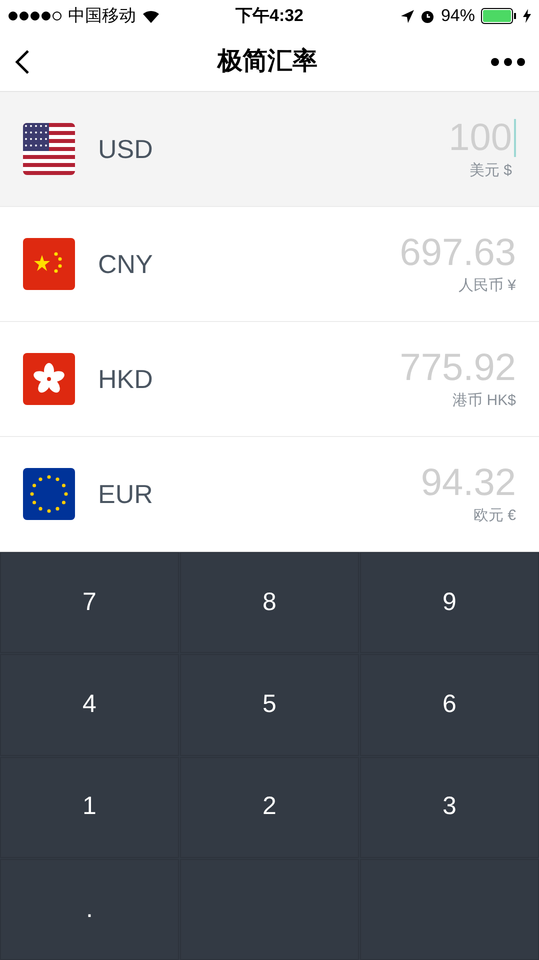  I want to click on page-title: 极简汇率, so click(268, 61).